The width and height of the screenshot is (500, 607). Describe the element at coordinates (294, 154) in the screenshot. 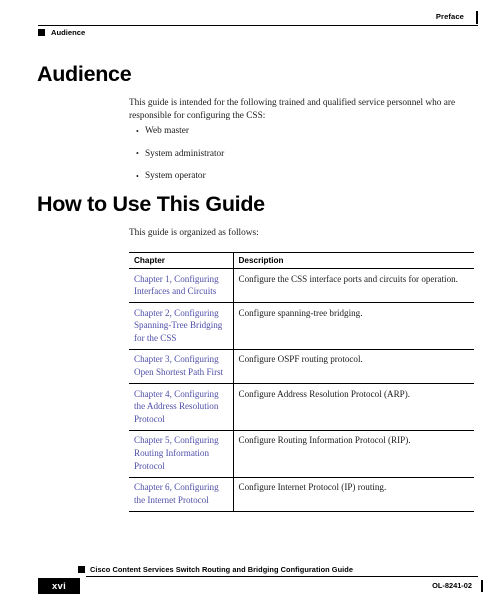

I see `list-item: System administrator` at that location.